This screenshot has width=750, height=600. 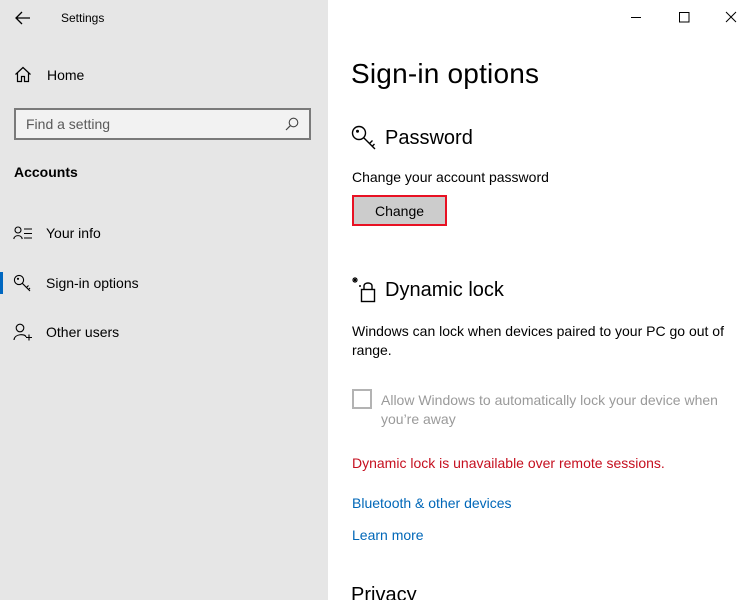 What do you see at coordinates (22, 332) in the screenshot?
I see `person-add-icon` at bounding box center [22, 332].